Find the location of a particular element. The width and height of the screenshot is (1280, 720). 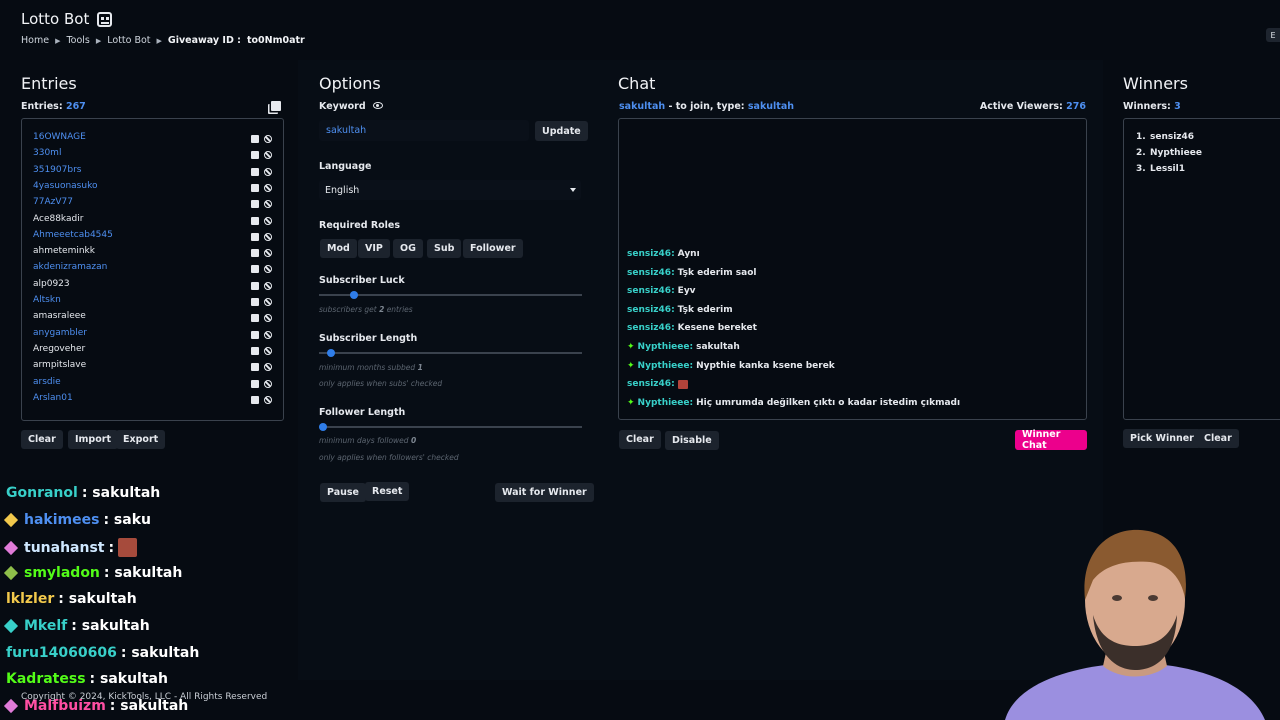

giveaway-id-value: to0Nm0atr is located at coordinates (275, 40).